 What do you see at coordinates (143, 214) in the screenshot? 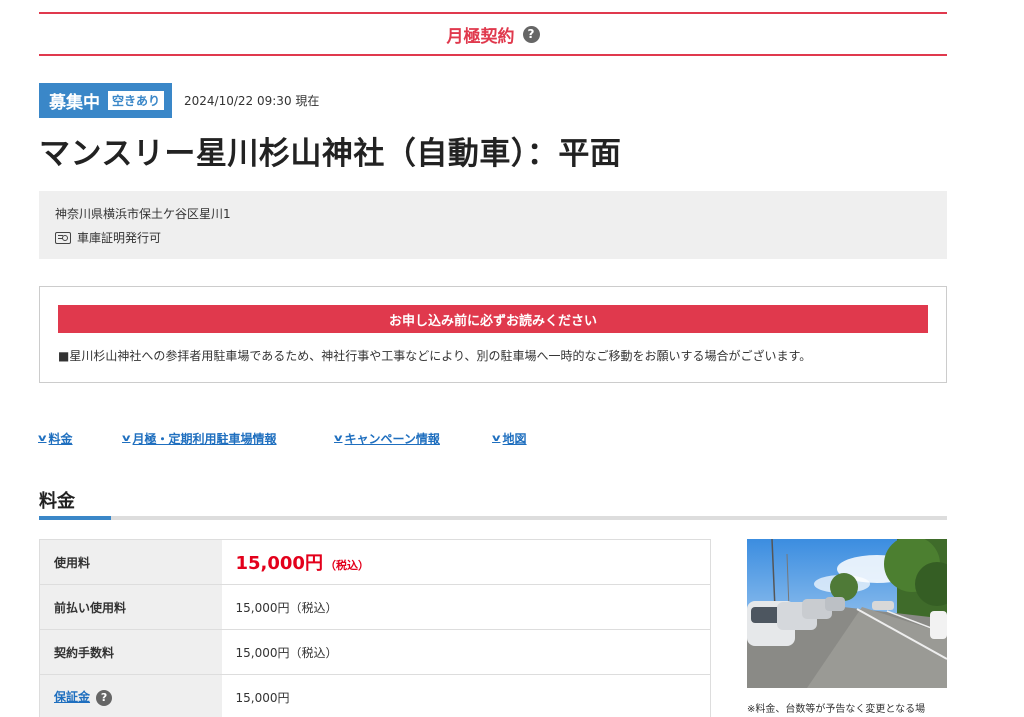
I see `address-text: 神奈川県横浜市保土ケ谷区星川1` at bounding box center [143, 214].